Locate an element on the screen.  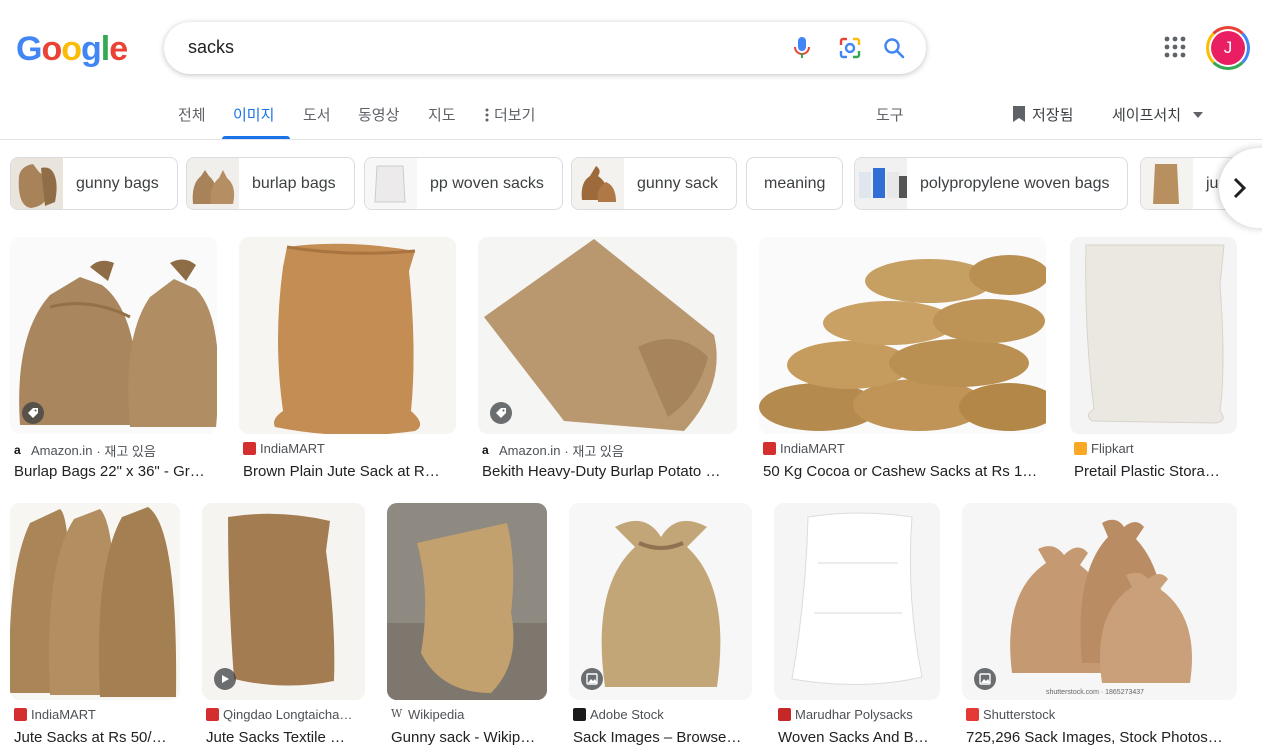
chip-label: meaning is located at coordinates (795, 183).